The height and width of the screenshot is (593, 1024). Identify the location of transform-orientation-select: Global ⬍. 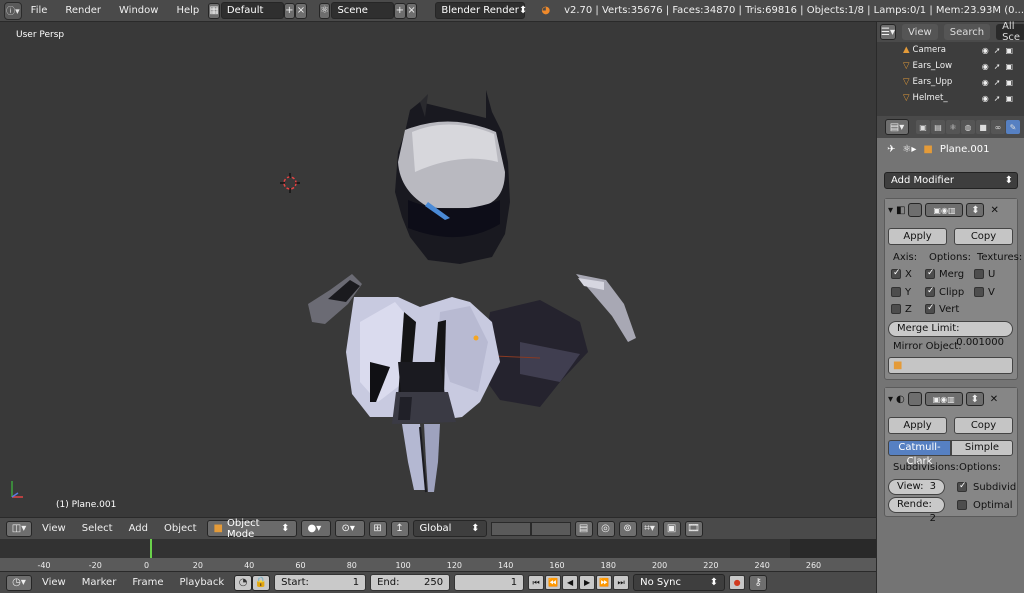
(449, 528).